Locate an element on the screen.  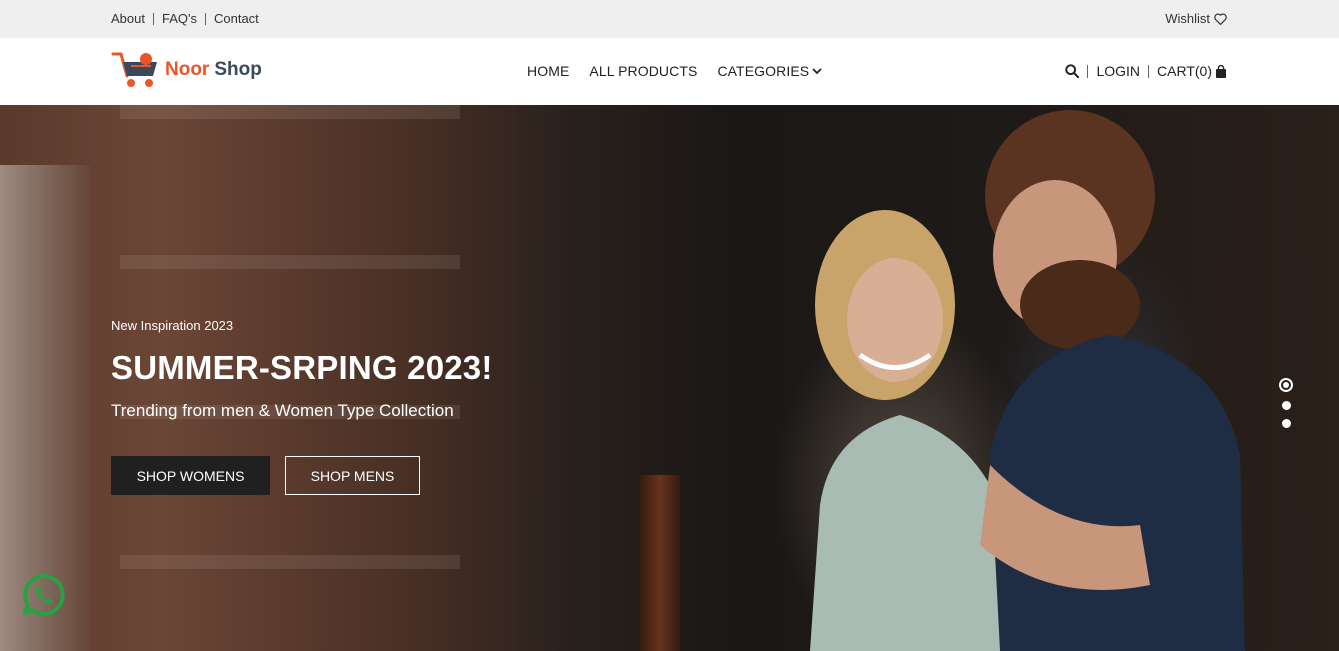
hero-pipe is located at coordinates (660, 563).